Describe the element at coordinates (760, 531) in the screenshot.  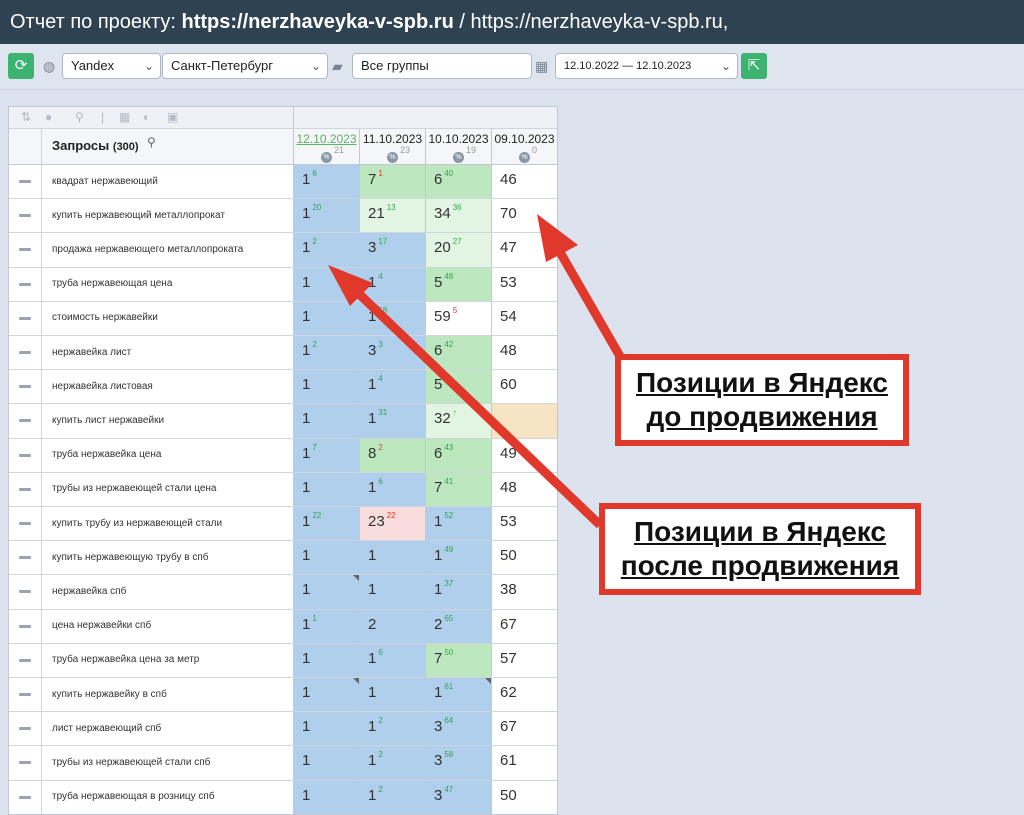
I see `callout-after-line1: Позиции в Яндекс` at that location.